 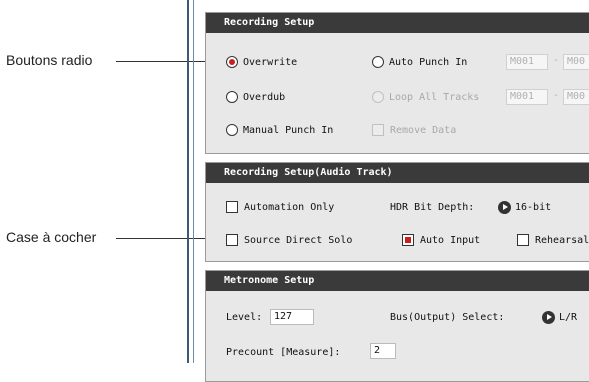 What do you see at coordinates (527, 97) in the screenshot?
I see `loop-start-measure-field: M001` at bounding box center [527, 97].